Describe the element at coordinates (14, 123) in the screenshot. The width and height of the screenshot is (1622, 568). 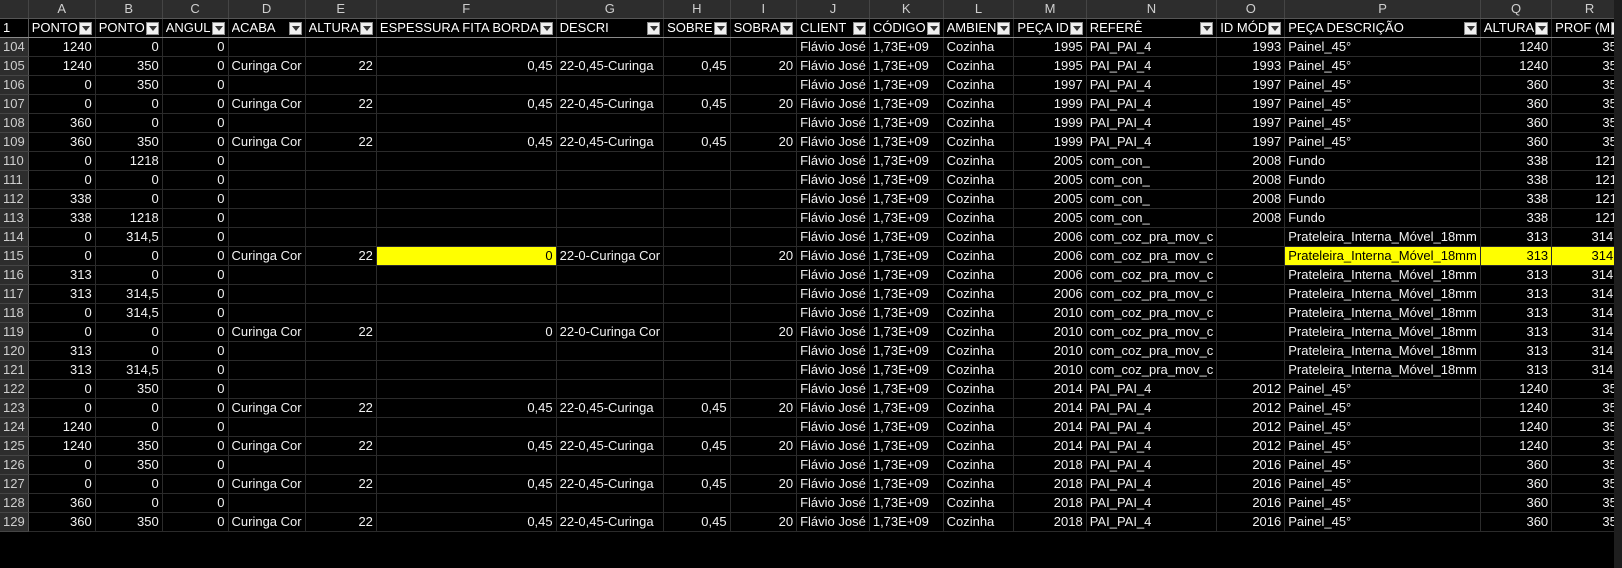
I see `row-number: 108` at that location.